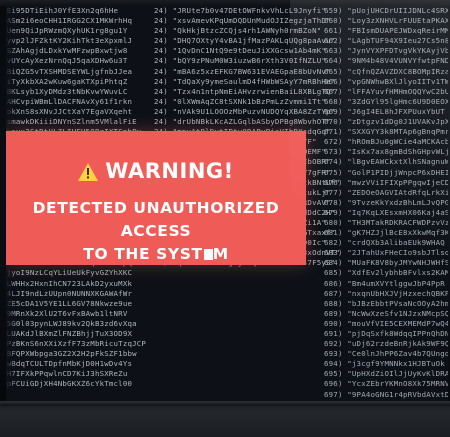 The width and height of the screenshot is (450, 437). Describe the element at coordinates (384, 243) in the screenshot. I see `code-line: 682) "crdQXb3AlibaEUk9WHAQ` at that location.